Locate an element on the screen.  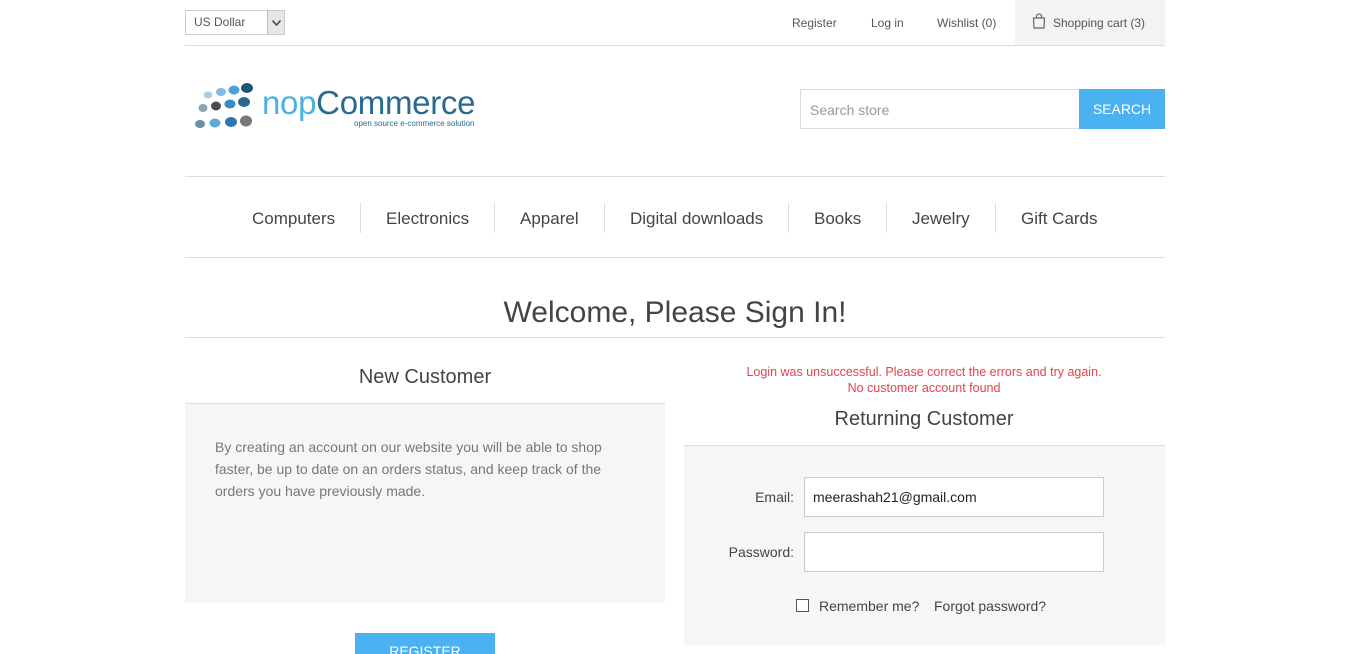
logo-wordmark: nopCommerce is located at coordinates (368, 103).